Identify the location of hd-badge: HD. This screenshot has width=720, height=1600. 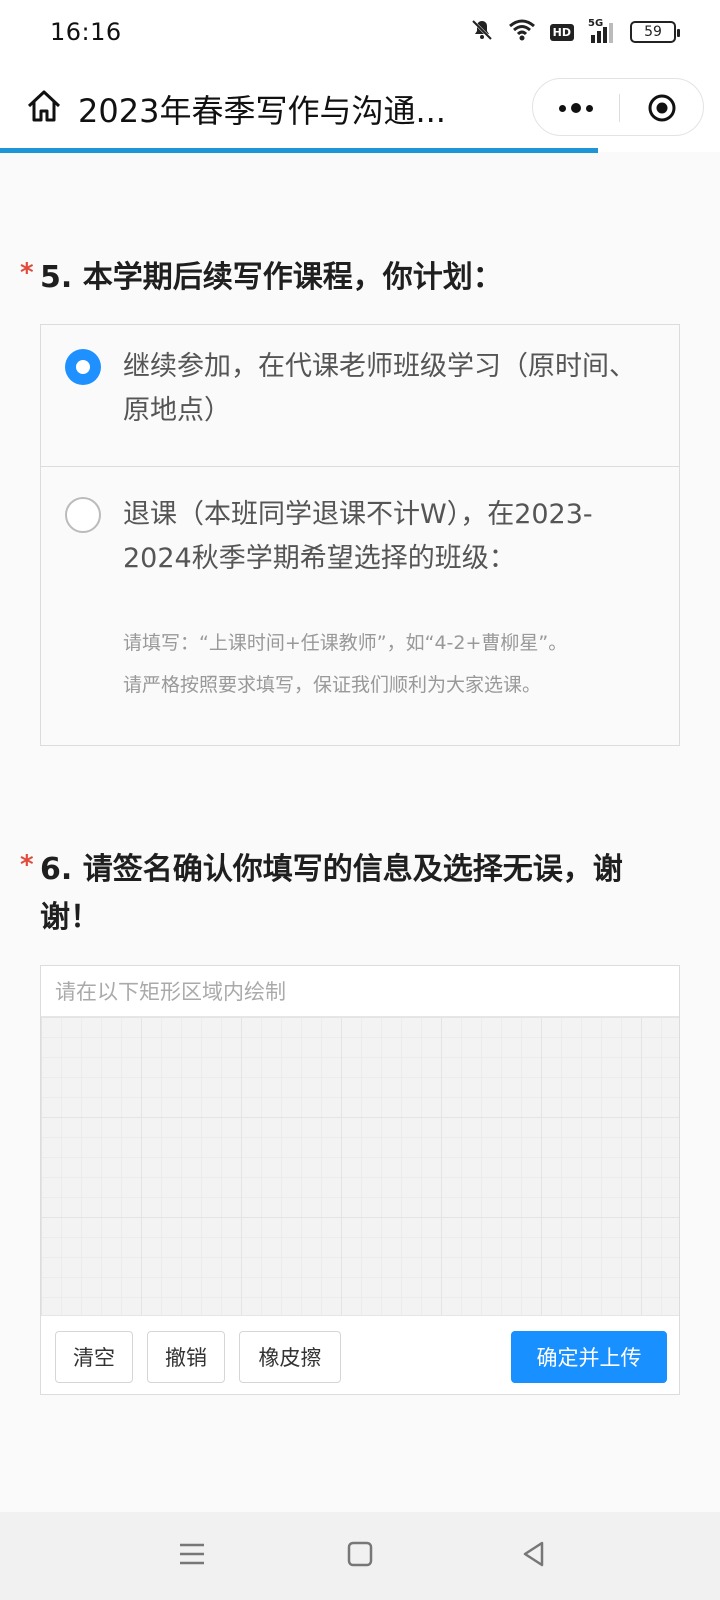
(561, 32).